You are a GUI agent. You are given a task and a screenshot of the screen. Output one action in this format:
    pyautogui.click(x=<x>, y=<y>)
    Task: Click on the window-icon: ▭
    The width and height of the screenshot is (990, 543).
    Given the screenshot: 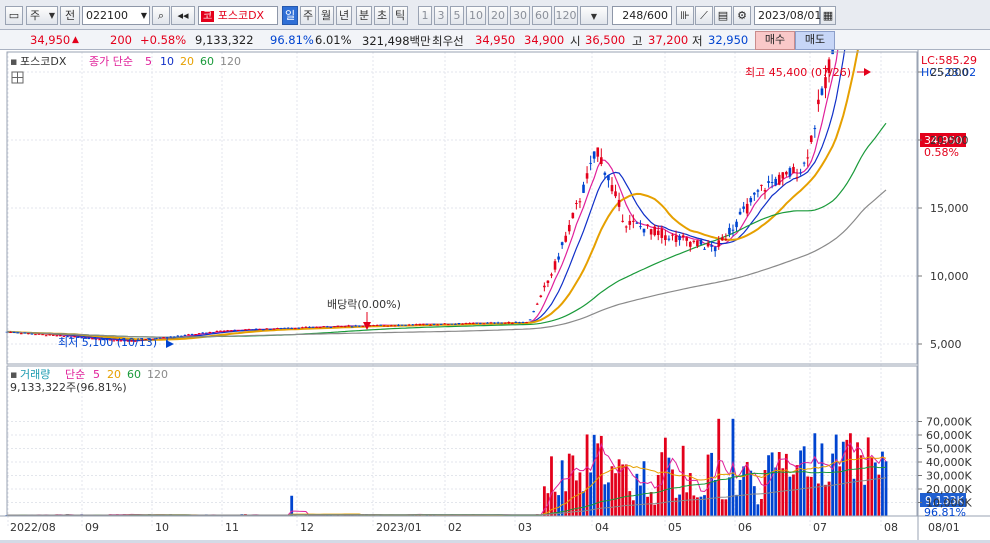 What is the action you would take?
    pyautogui.click(x=14, y=15)
    